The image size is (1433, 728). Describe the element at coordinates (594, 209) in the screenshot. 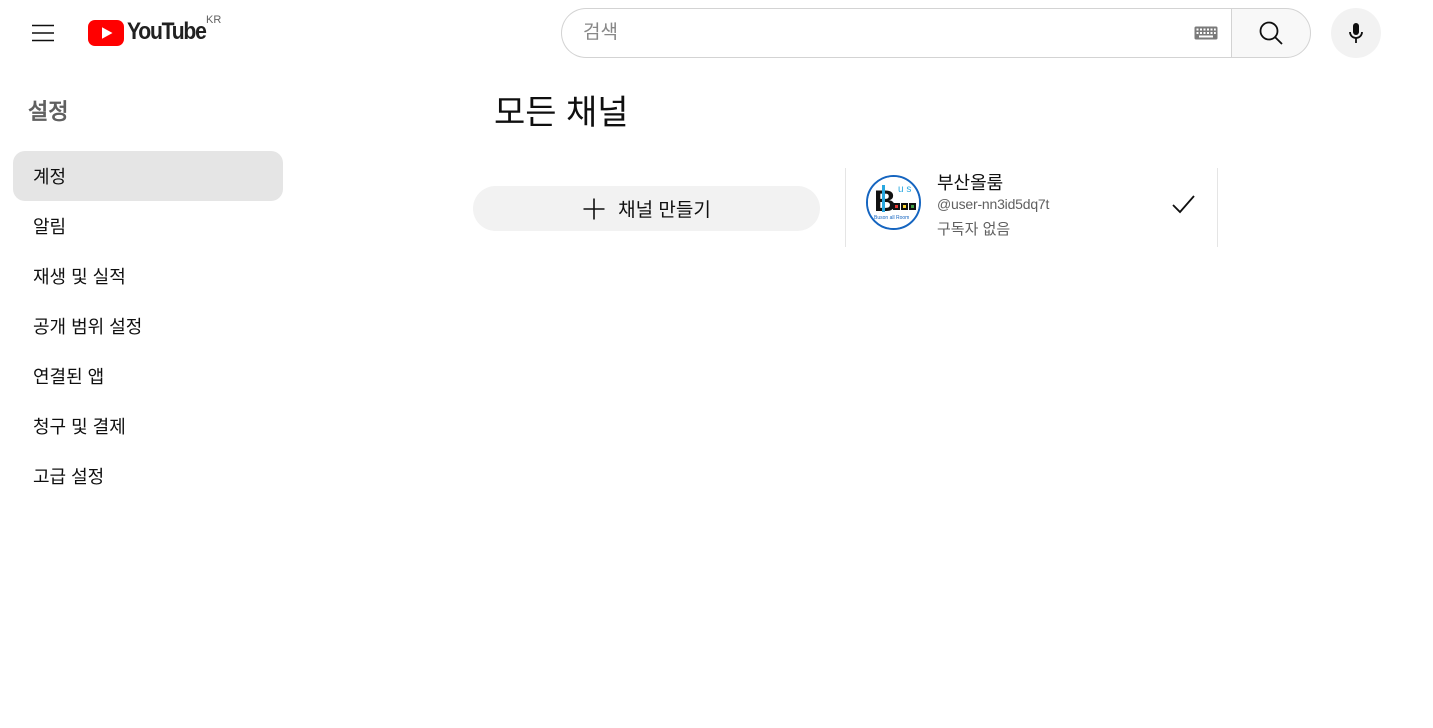

I see `plus-icon` at that location.